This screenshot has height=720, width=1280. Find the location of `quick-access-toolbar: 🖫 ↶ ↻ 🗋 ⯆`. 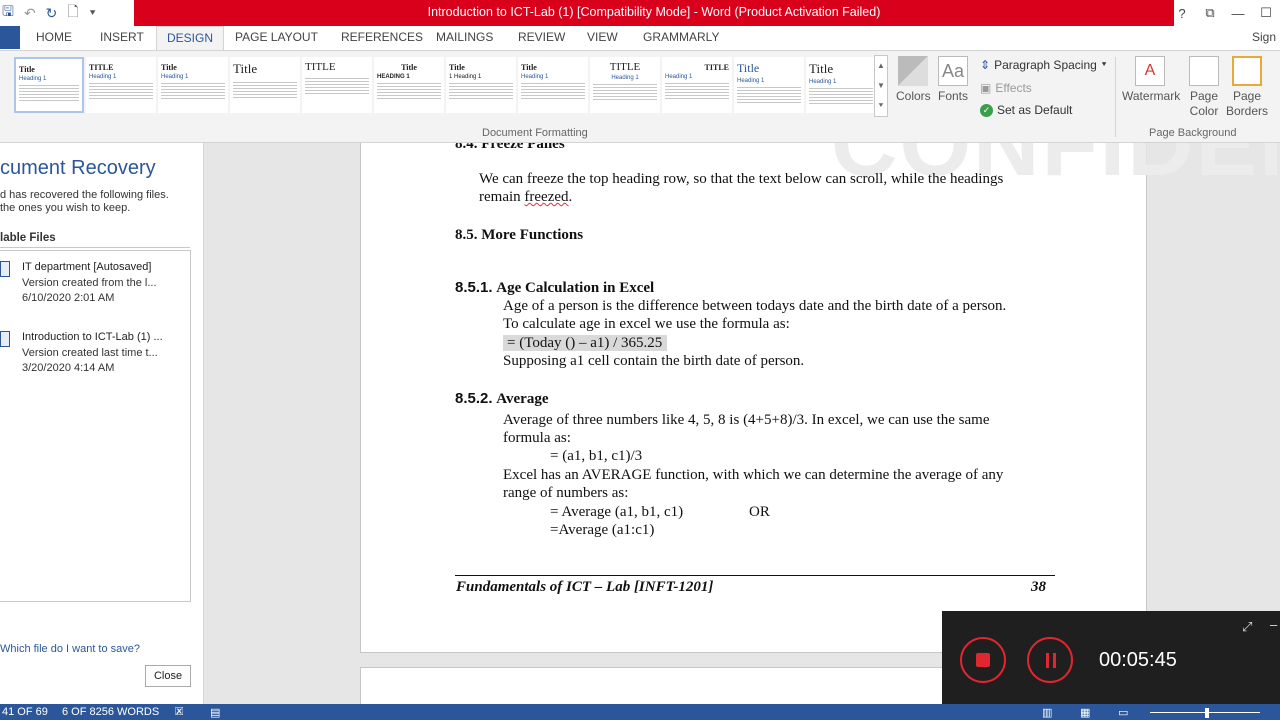

quick-access-toolbar: 🖫 ↶ ↻ 🗋 ⯆ is located at coordinates (48, 13).